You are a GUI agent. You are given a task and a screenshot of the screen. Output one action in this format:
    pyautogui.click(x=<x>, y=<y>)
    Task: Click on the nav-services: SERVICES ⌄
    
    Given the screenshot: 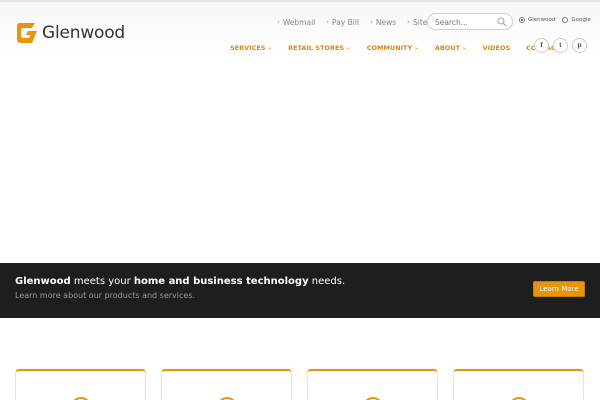 What is the action you would take?
    pyautogui.click(x=251, y=48)
    